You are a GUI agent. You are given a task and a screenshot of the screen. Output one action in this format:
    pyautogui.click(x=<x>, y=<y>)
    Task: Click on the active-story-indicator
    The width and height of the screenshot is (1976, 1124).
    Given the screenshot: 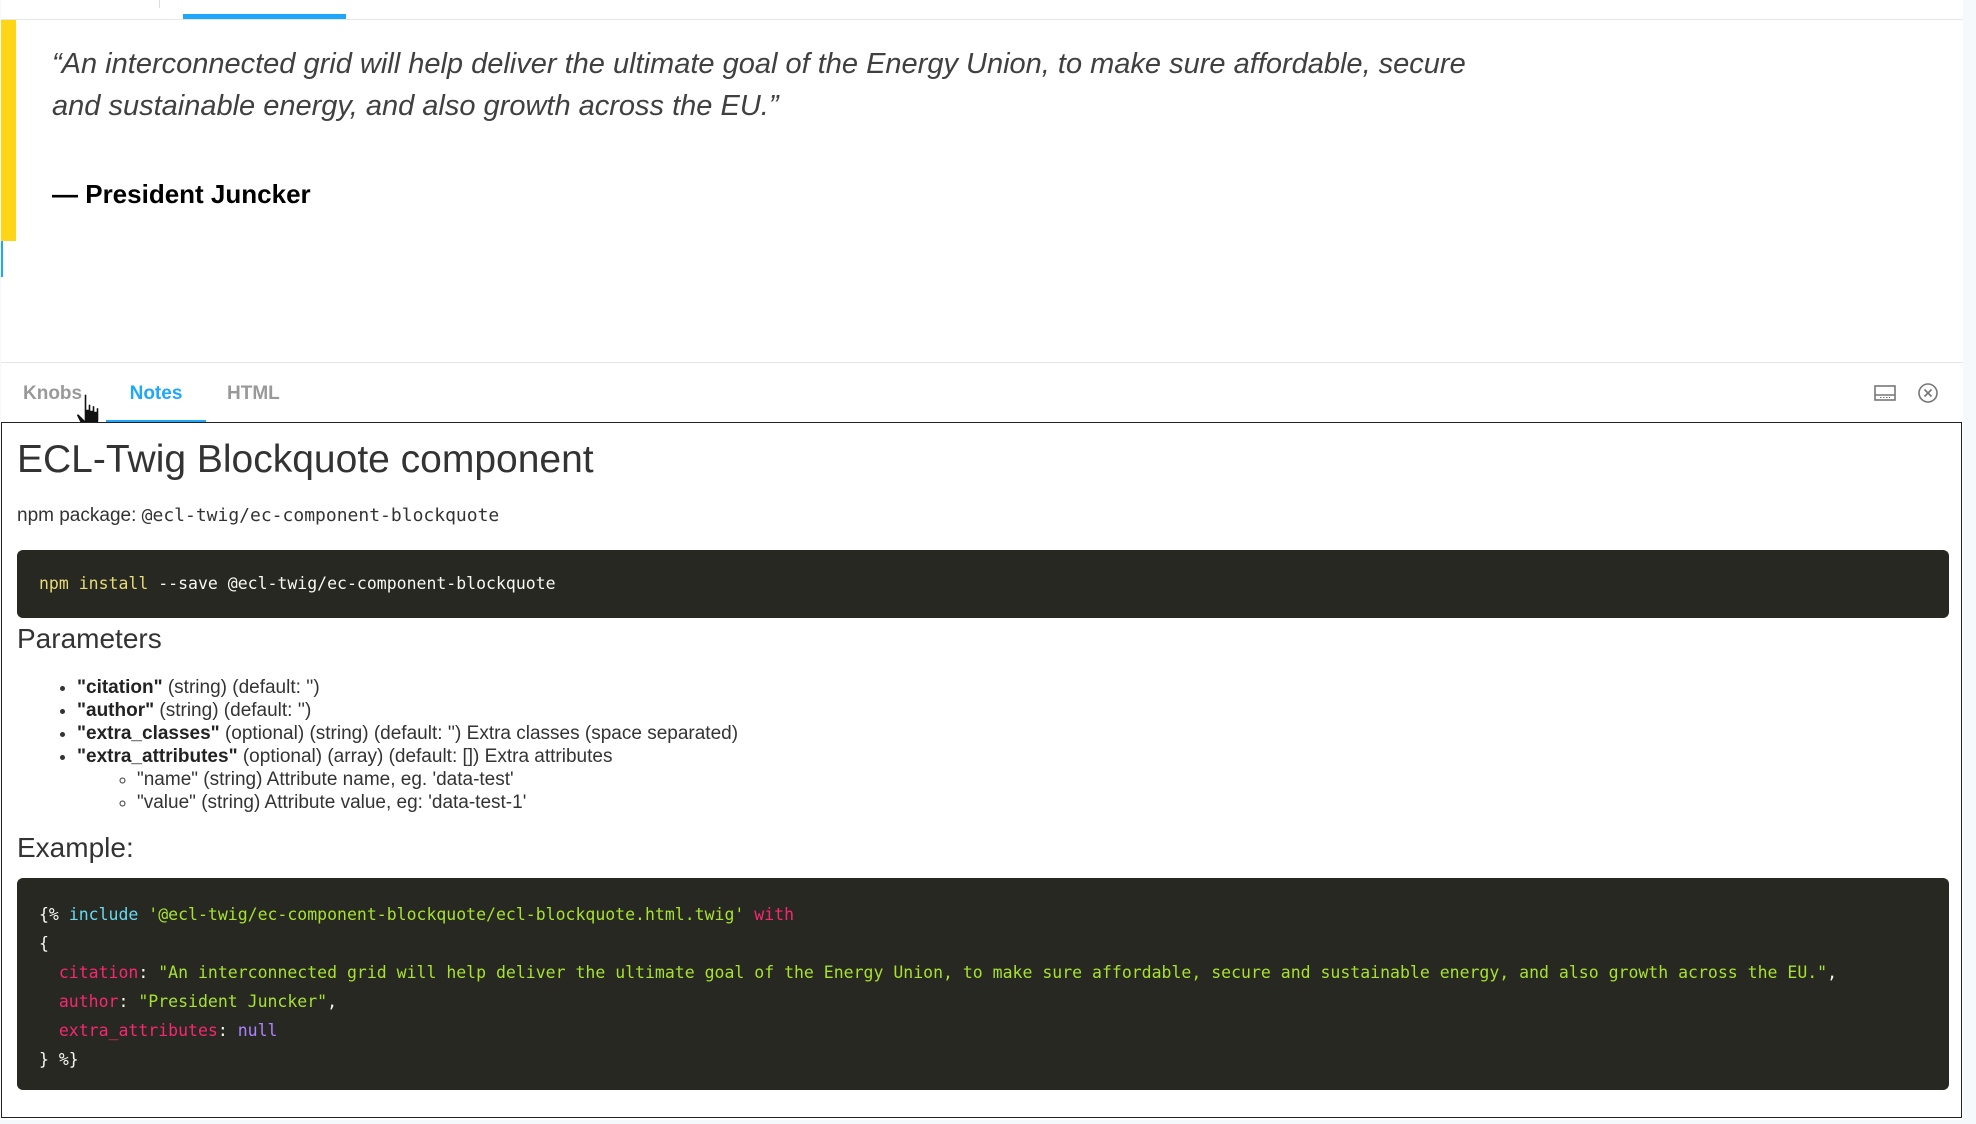 What is the action you would take?
    pyautogui.click(x=264, y=16)
    